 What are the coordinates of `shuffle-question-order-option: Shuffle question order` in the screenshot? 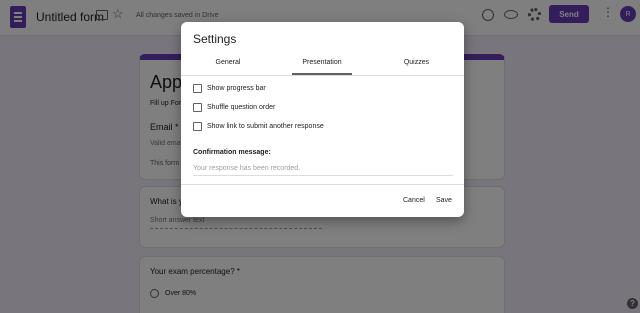 It's located at (234, 107).